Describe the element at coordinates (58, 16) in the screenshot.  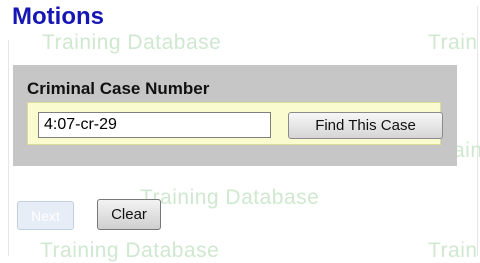
I see `page-title: Motions` at that location.